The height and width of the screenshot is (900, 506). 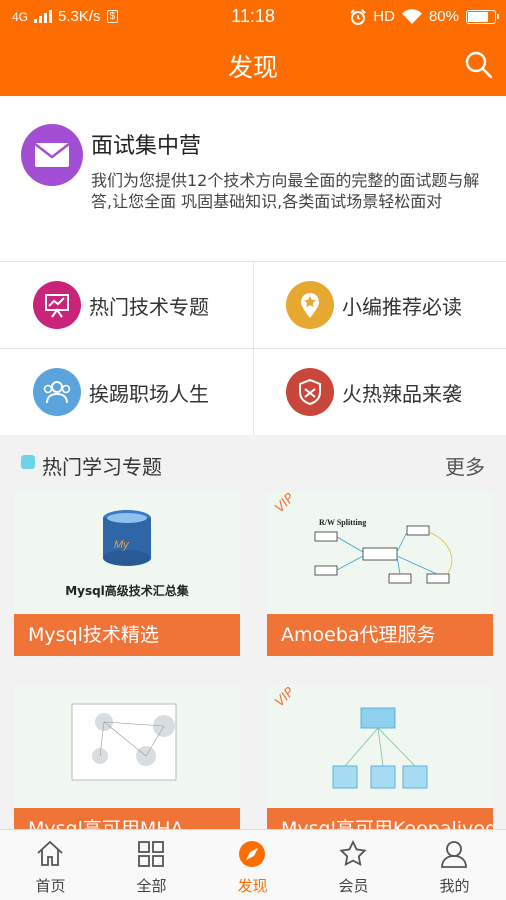 I want to click on quick-link-hot-items: 火热辣品来袭, so click(x=379, y=392).